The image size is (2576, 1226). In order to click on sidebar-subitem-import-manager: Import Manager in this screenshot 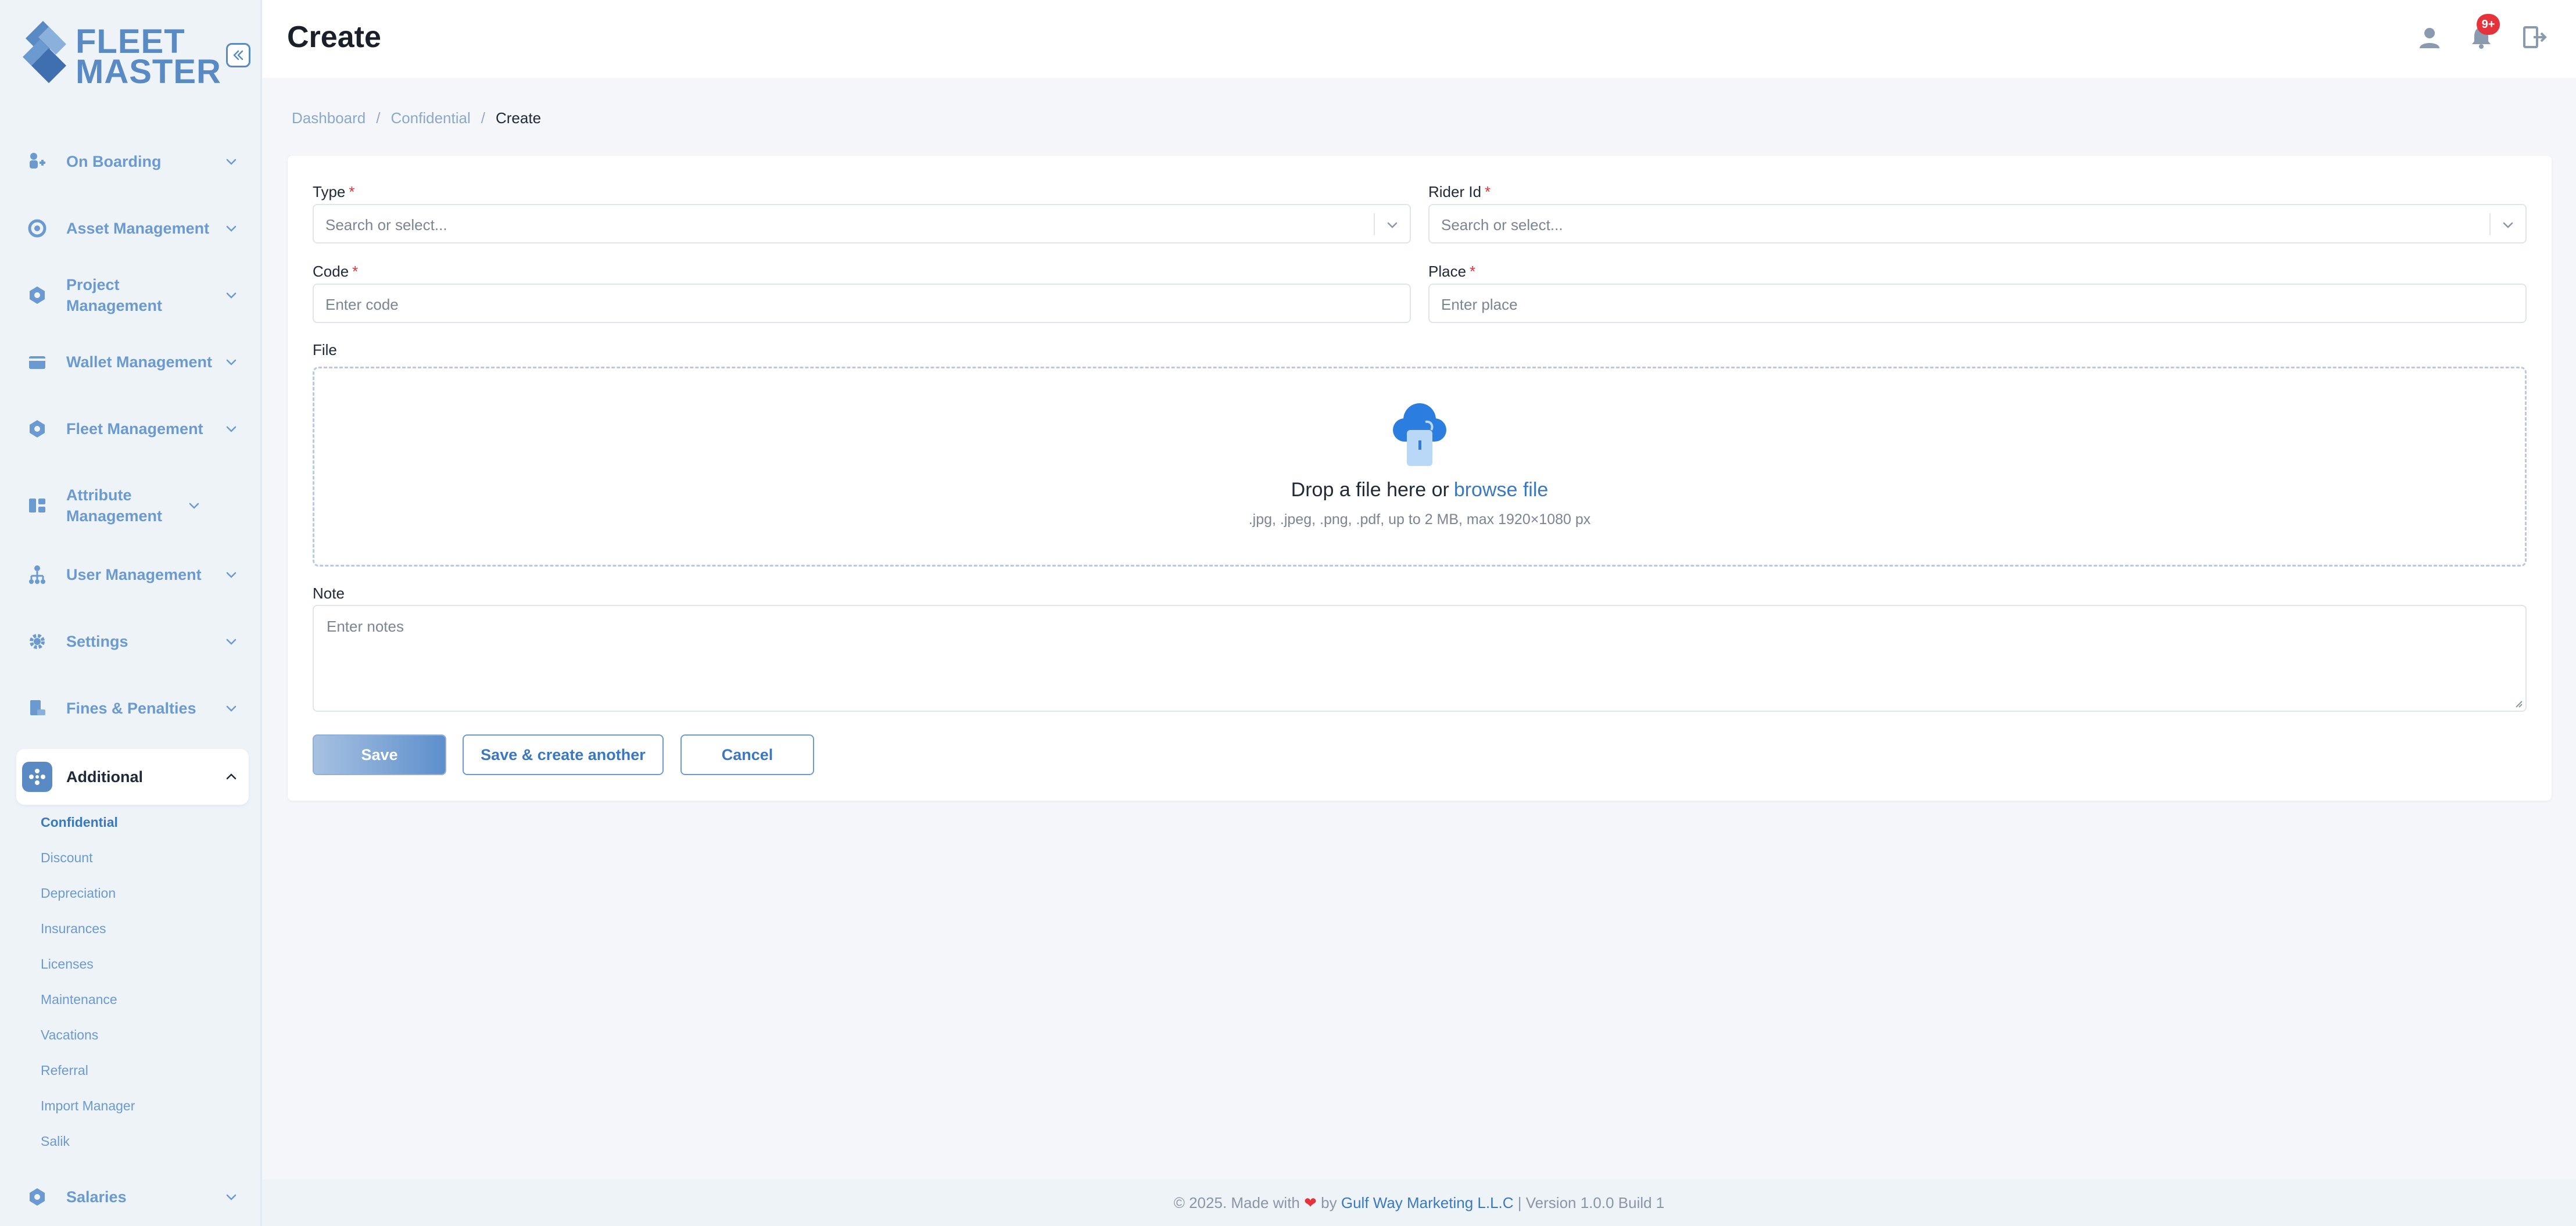, I will do `click(88, 1105)`.